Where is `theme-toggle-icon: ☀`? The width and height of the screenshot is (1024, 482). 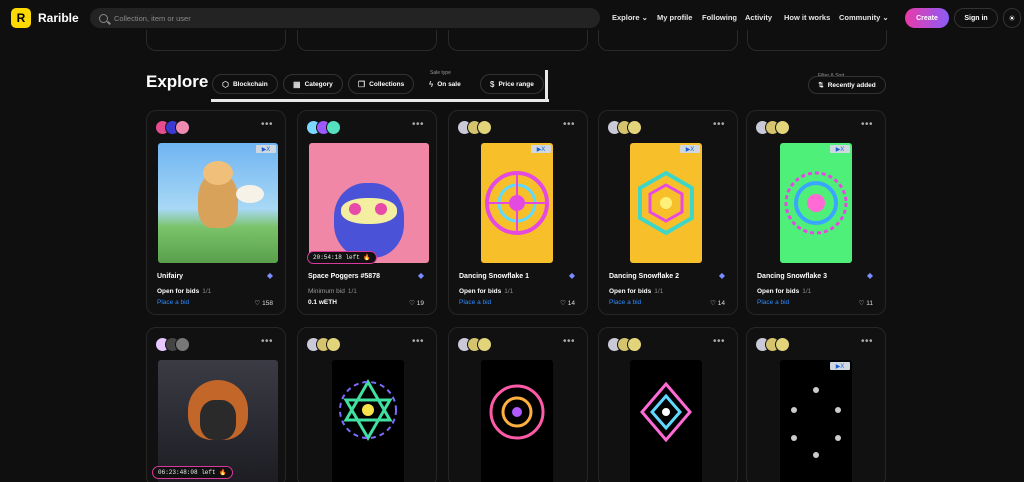
theme-toggle-icon: ☀ is located at coordinates (1012, 18).